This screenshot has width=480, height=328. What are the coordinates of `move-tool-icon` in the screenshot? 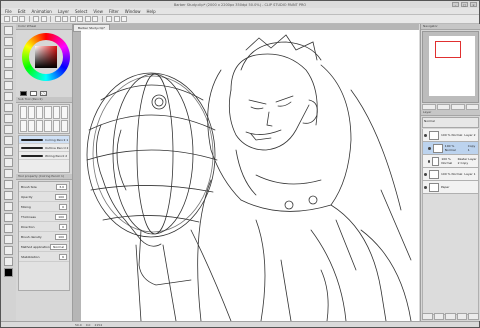 It's located at (8, 41).